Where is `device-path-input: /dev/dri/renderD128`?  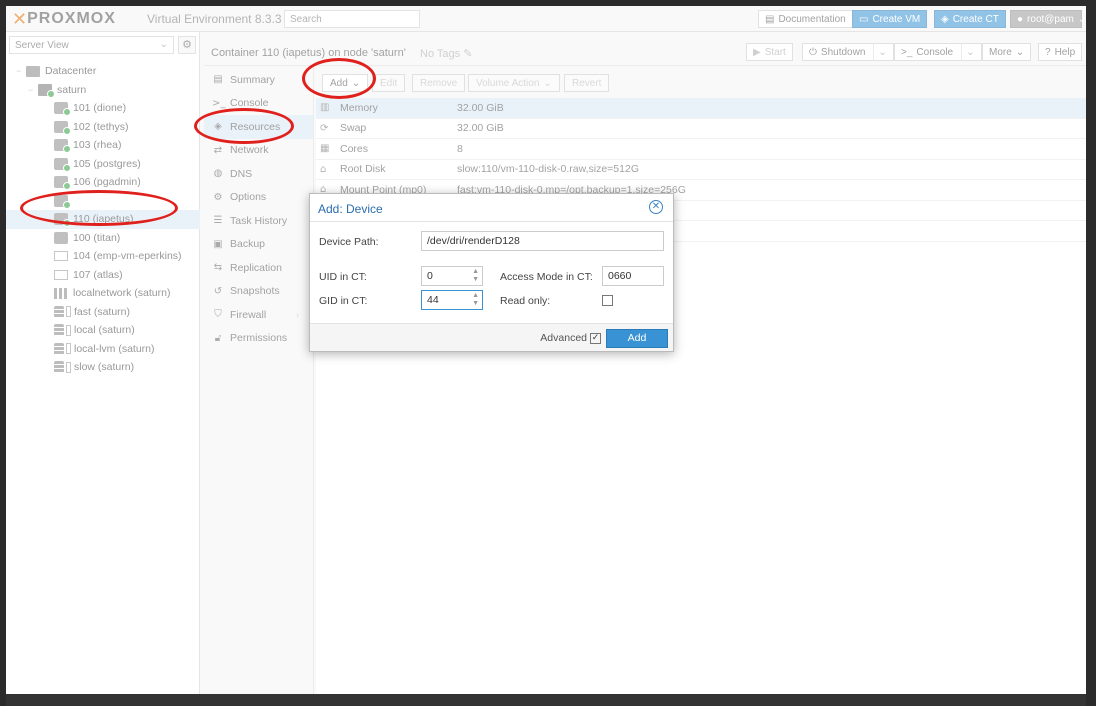
device-path-input: /dev/dri/renderD128 is located at coordinates (542, 241).